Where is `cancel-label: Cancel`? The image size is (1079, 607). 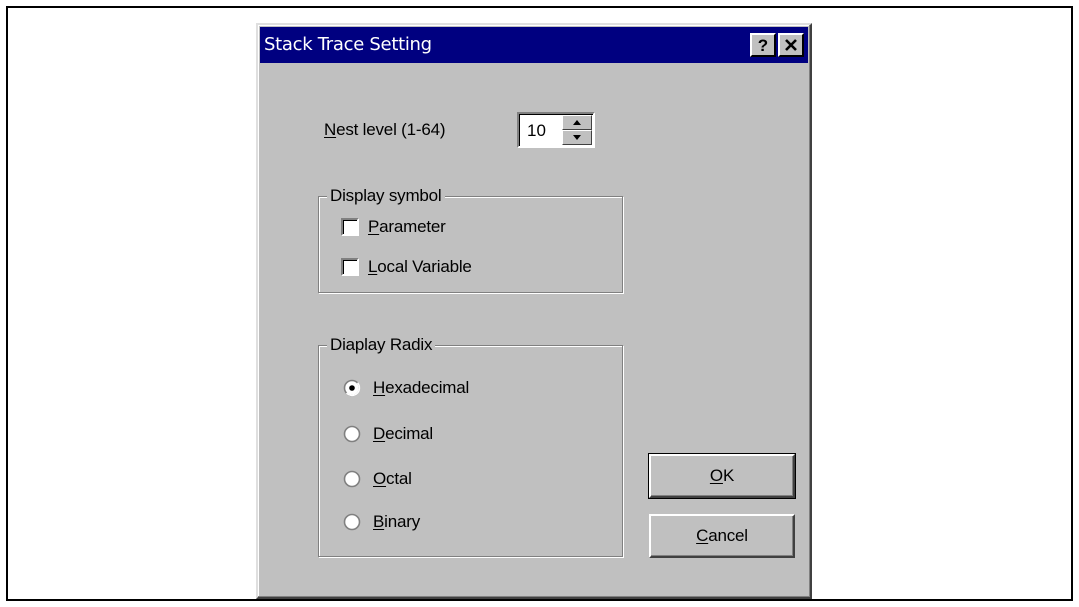 cancel-label: Cancel is located at coordinates (722, 536).